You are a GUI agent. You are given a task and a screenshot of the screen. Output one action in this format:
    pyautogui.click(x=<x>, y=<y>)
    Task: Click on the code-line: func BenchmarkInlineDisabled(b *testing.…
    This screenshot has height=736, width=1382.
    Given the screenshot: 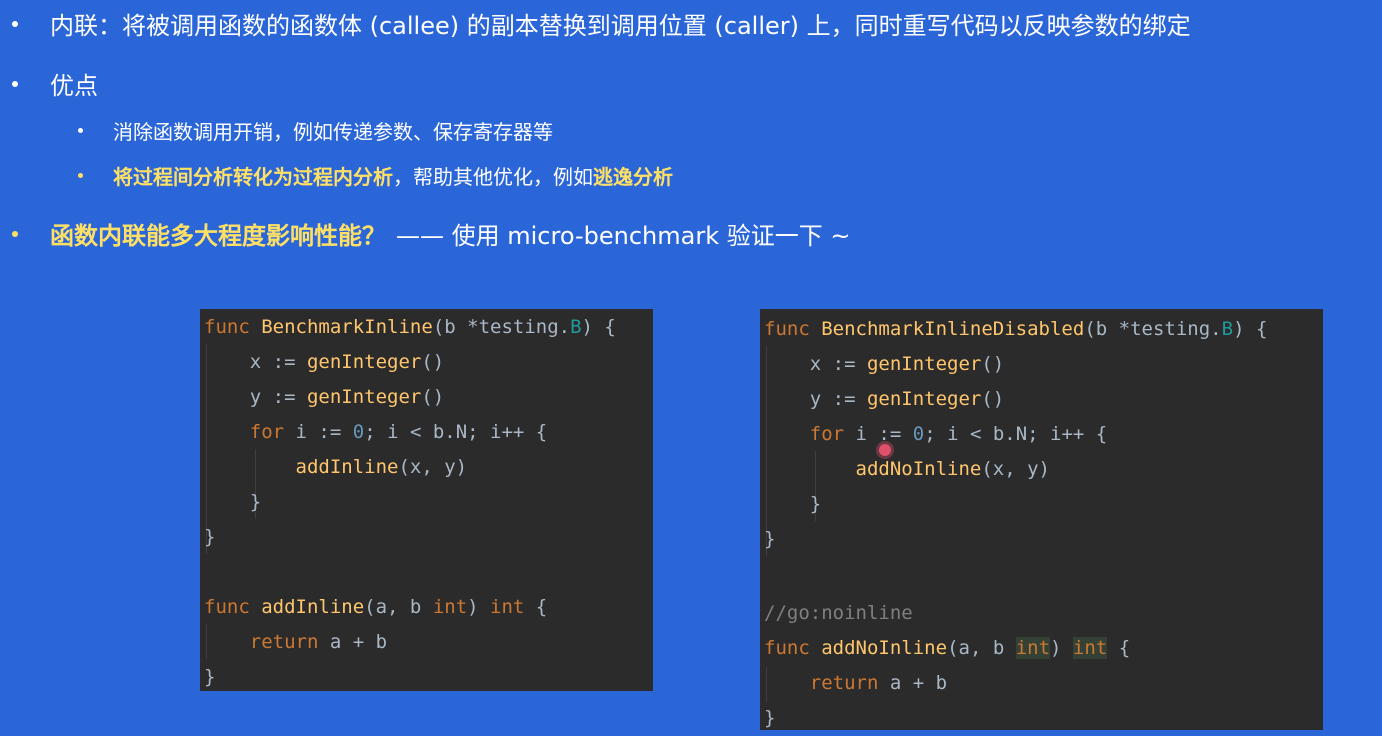 What is the action you would take?
    pyautogui.click(x=1016, y=329)
    